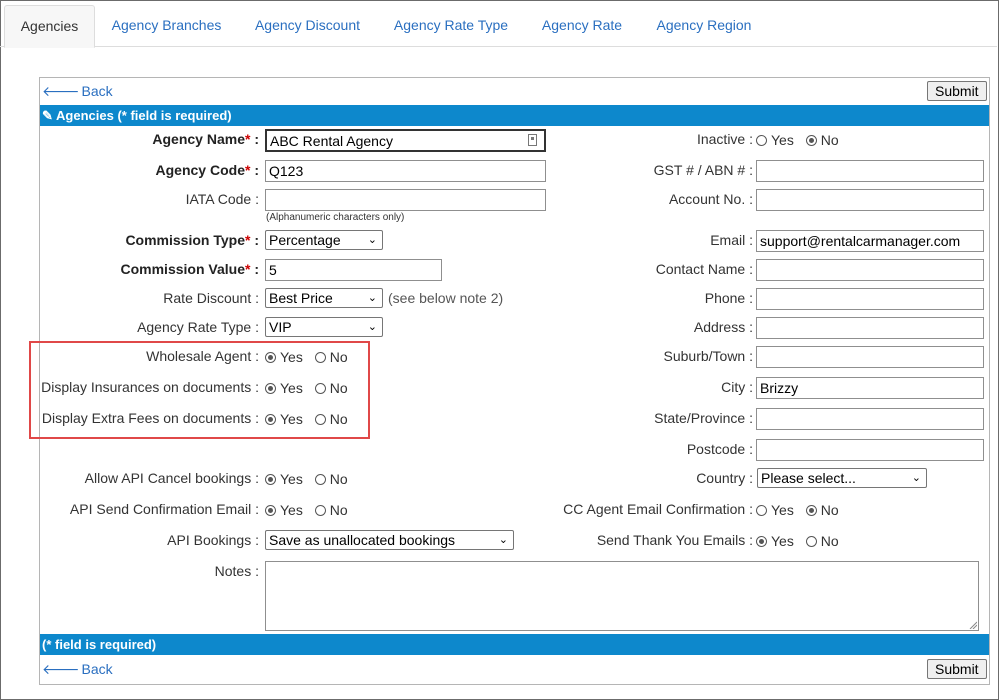 The width and height of the screenshot is (999, 700). I want to click on agency-name-input: ABC Rental Agency, so click(405, 140).